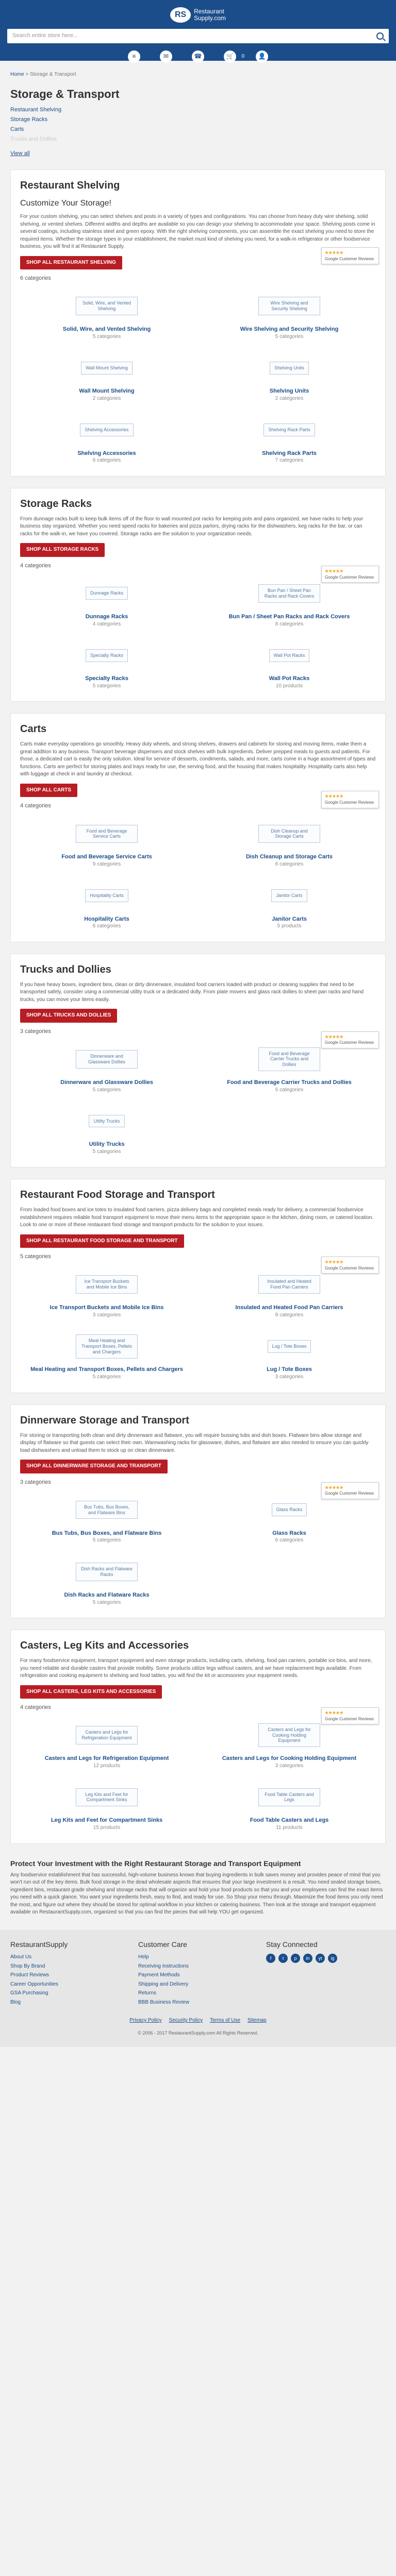  What do you see at coordinates (107, 329) in the screenshot?
I see `category-name: Solid, Wire, and Vented Shelving` at bounding box center [107, 329].